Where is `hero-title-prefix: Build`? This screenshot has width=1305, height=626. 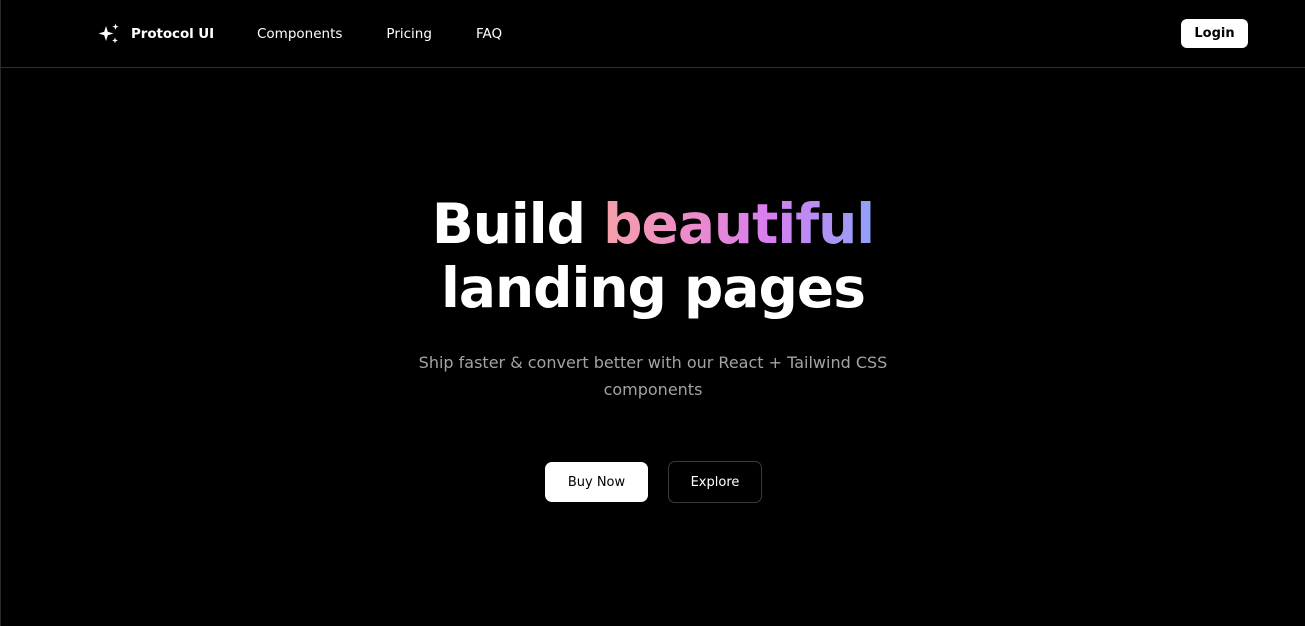
hero-title-prefix: Build is located at coordinates (508, 224).